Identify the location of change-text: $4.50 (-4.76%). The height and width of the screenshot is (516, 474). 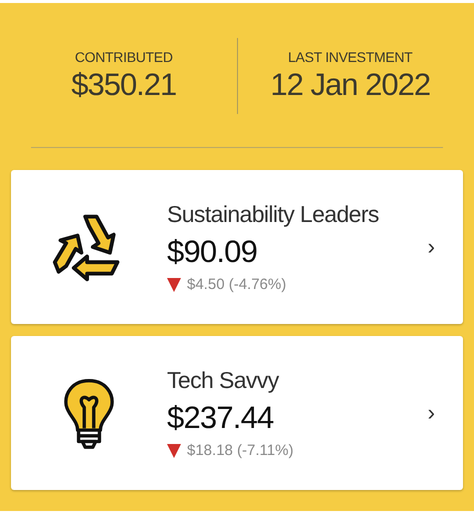
(236, 284).